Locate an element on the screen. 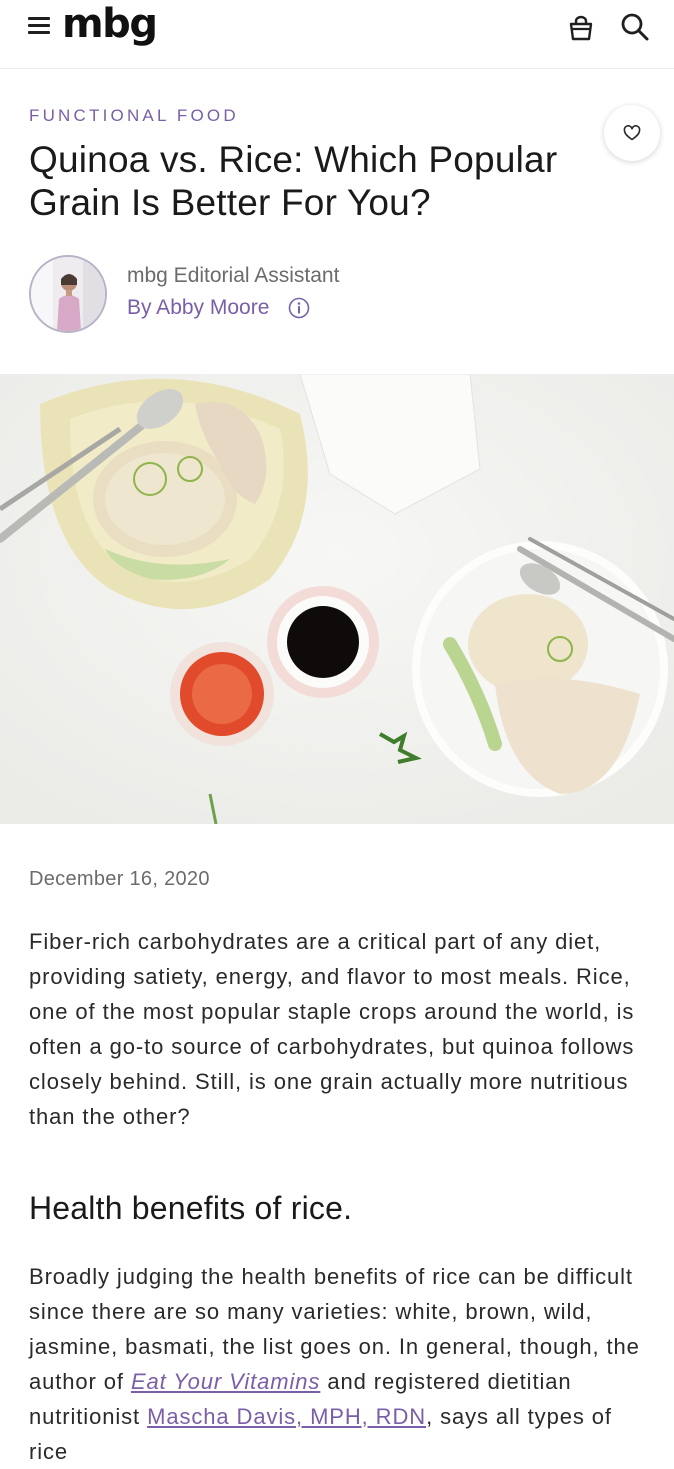 Image resolution: width=674 pixels, height=1469 pixels. category-kicker: FUNCTIONAL FOOD is located at coordinates (134, 116).